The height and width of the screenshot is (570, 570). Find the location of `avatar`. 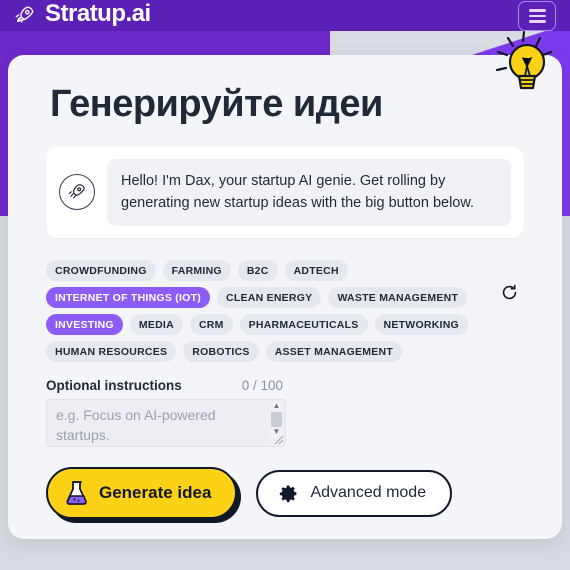

avatar is located at coordinates (77, 192).